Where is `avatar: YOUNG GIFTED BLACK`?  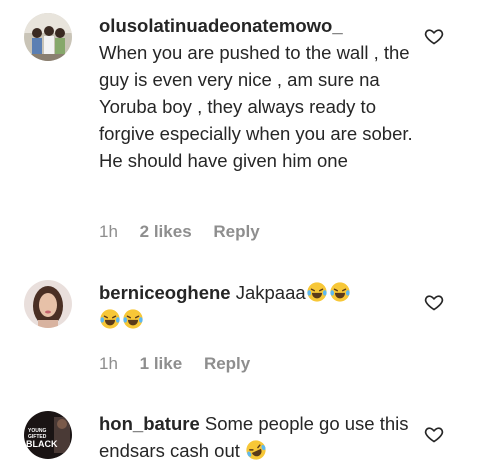
avatar: YOUNG GIFTED BLACK is located at coordinates (48, 435).